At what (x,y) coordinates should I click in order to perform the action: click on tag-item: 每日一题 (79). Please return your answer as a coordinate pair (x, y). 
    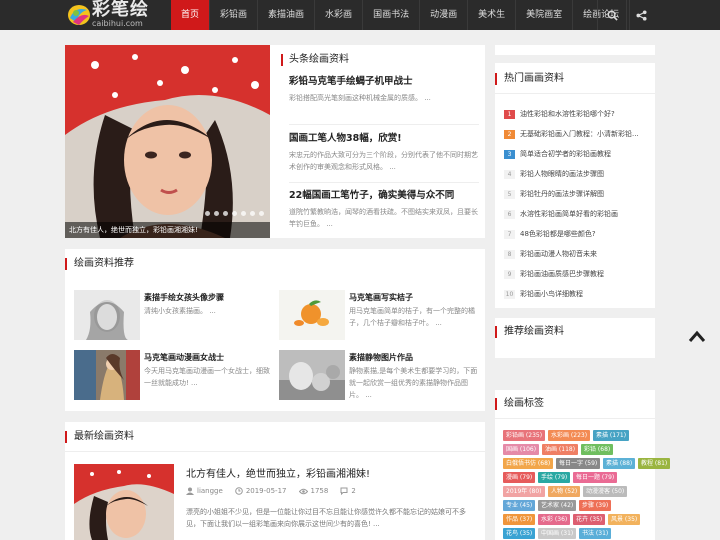
    Looking at the image, I should click on (595, 477).